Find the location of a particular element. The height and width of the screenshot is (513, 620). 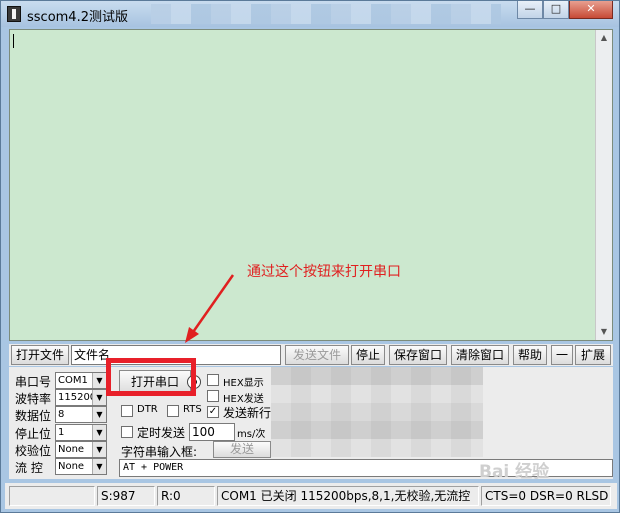

send-file-button: 发送文件 is located at coordinates (317, 355).